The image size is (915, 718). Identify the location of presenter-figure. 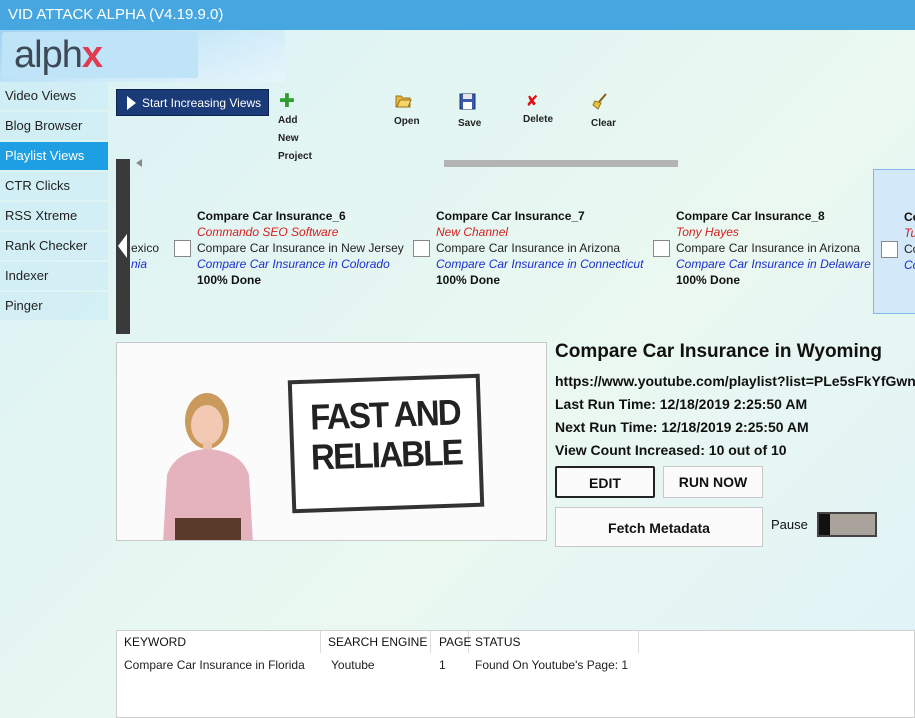
(208, 466).